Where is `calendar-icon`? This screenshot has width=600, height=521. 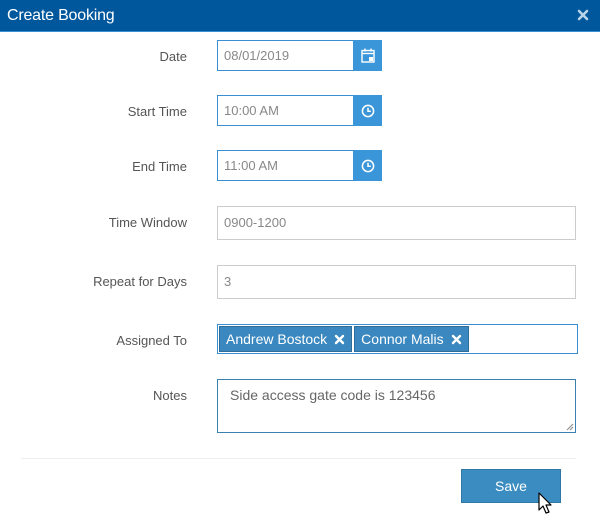 calendar-icon is located at coordinates (367, 55).